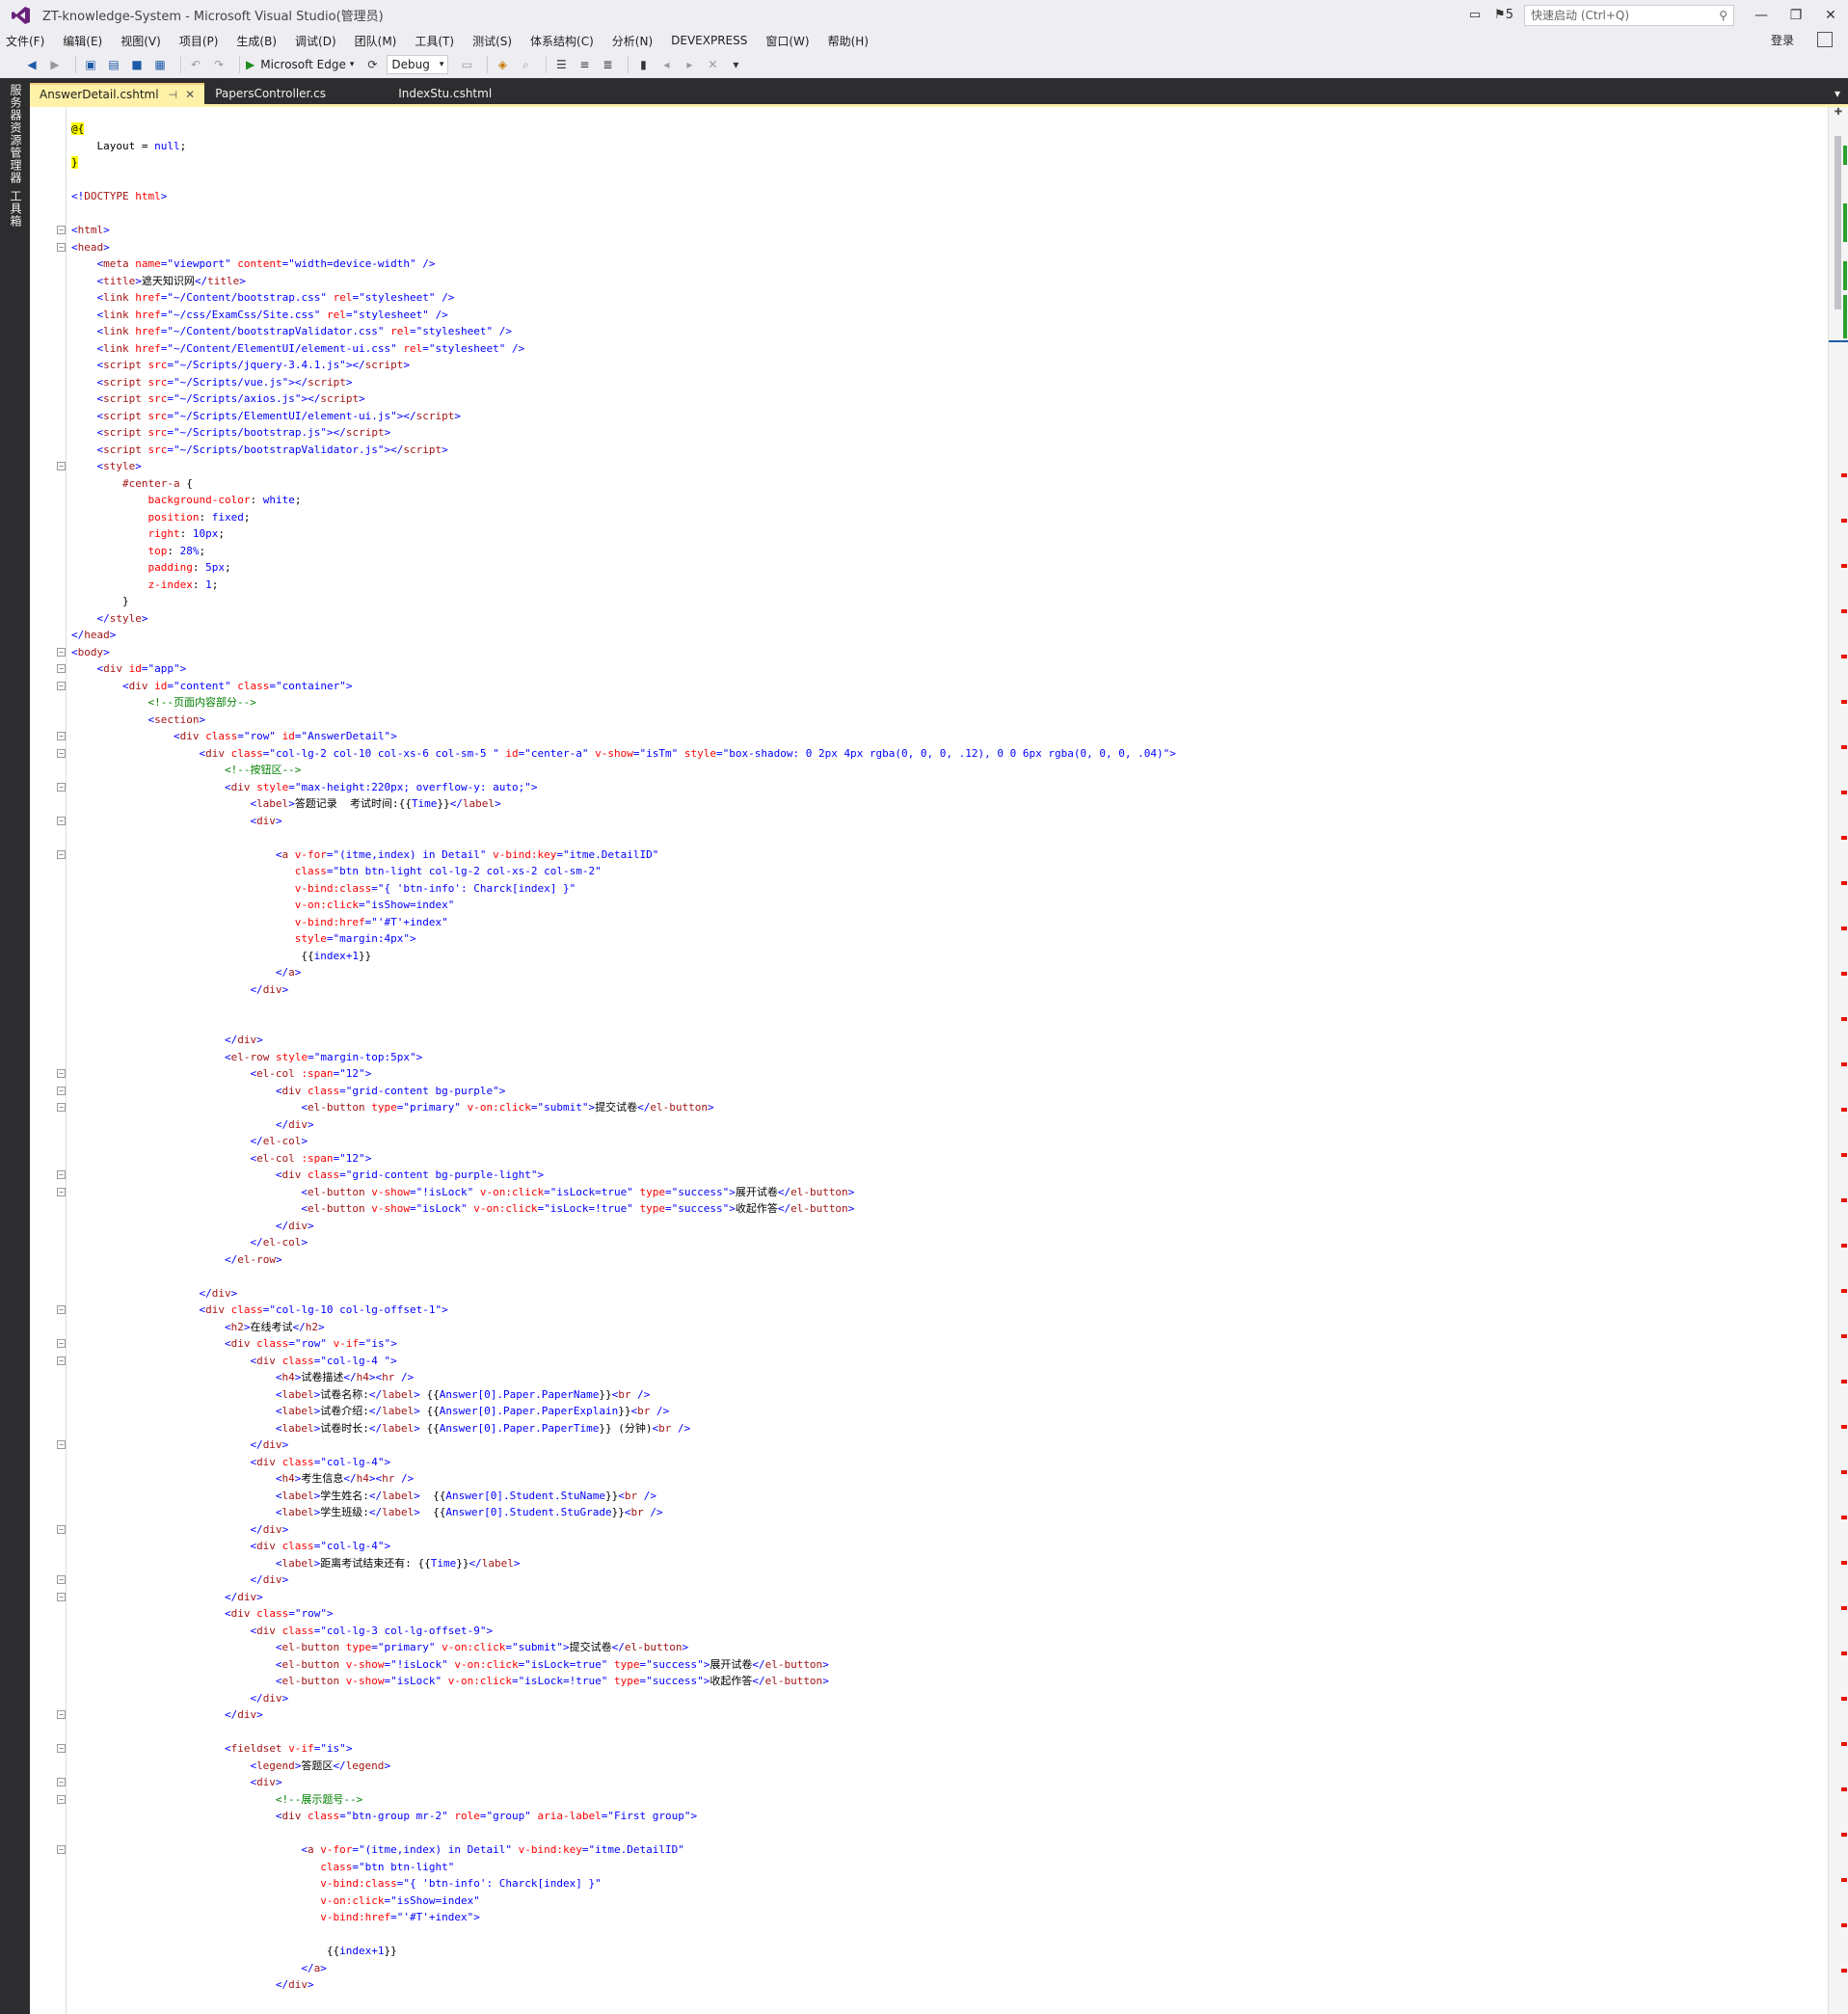 The width and height of the screenshot is (1848, 2014). What do you see at coordinates (617, 736) in the screenshot?
I see `code-line: − <div class="row" id="AnswerDetail">` at bounding box center [617, 736].